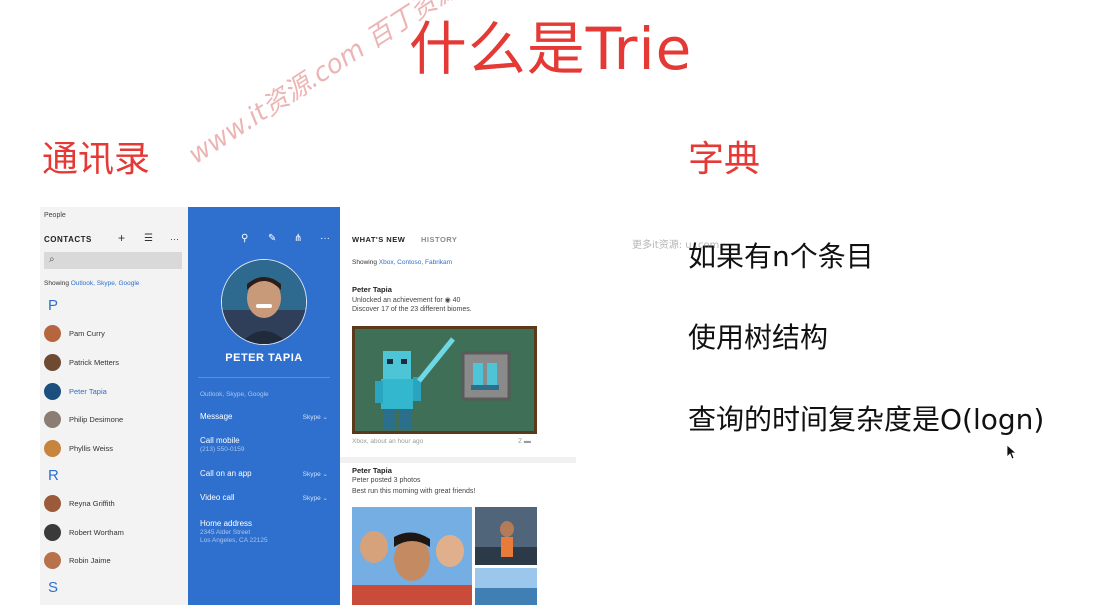 The image size is (1101, 616). I want to click on showing-feeds: Xbox, Contoso, Fabrikam, so click(415, 262).